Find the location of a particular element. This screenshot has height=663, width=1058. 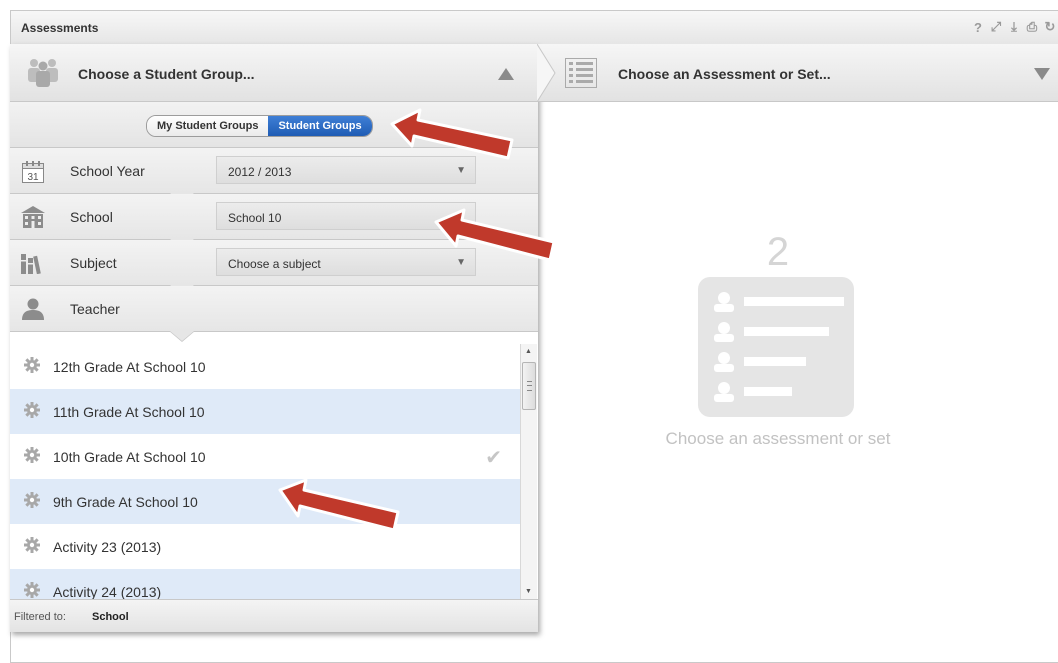

filter-row-teacher: Teacher is located at coordinates (274, 314).